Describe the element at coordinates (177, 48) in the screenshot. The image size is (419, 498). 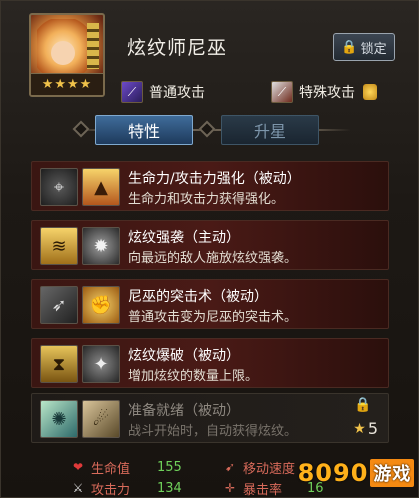
I see `hero-name: 炫纹师尼巫` at that location.